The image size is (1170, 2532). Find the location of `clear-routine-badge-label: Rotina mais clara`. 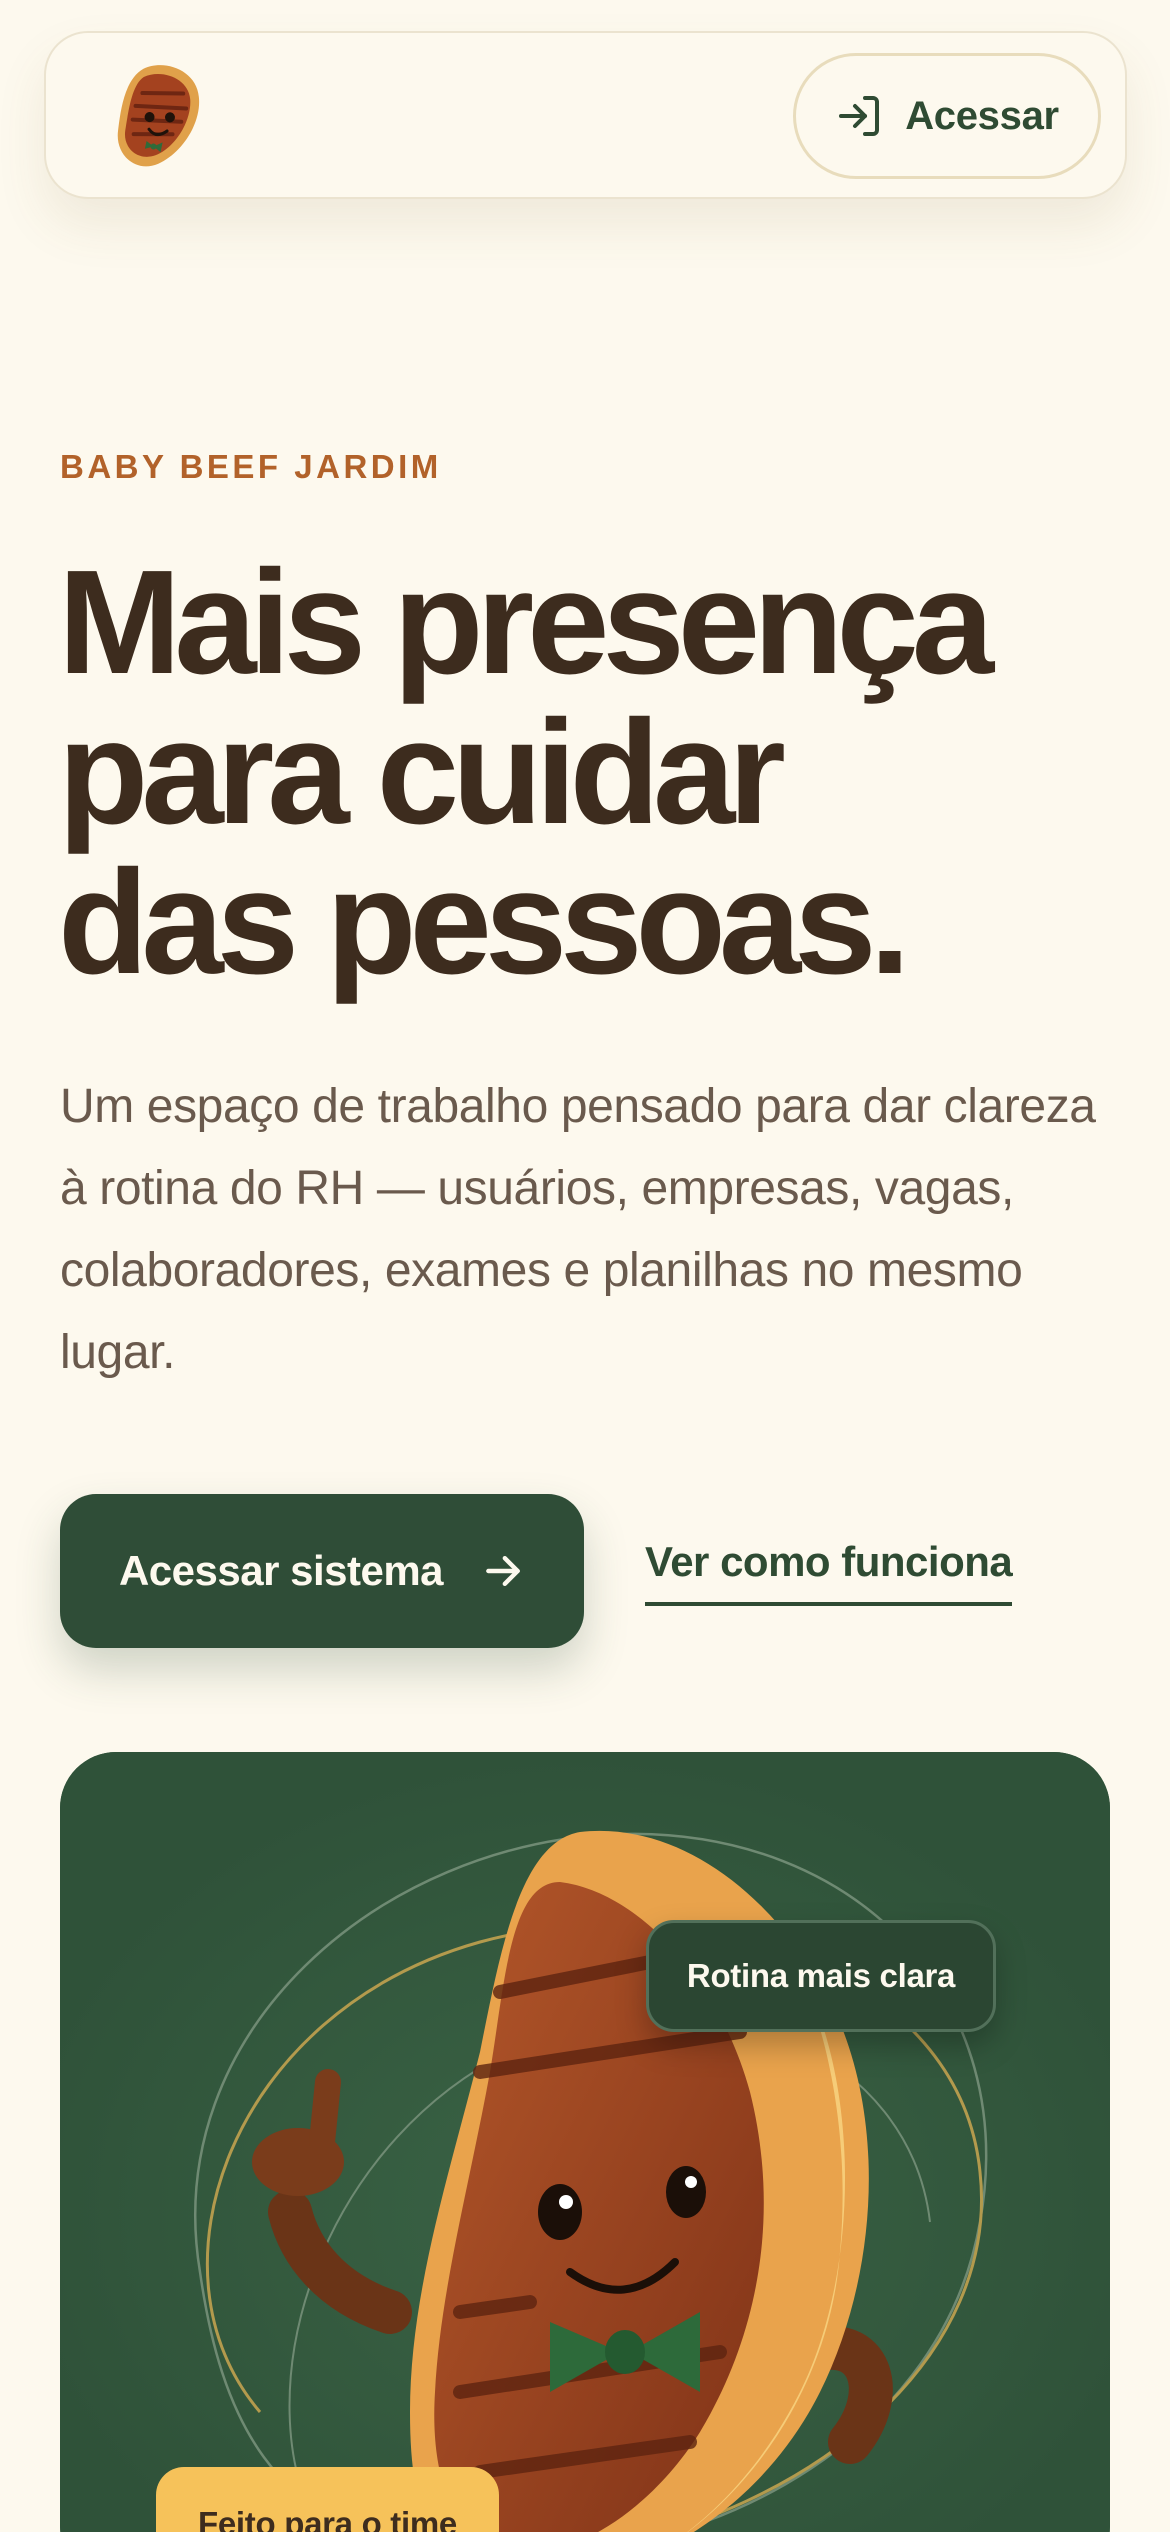

clear-routine-badge-label: Rotina mais clara is located at coordinates (821, 1975).